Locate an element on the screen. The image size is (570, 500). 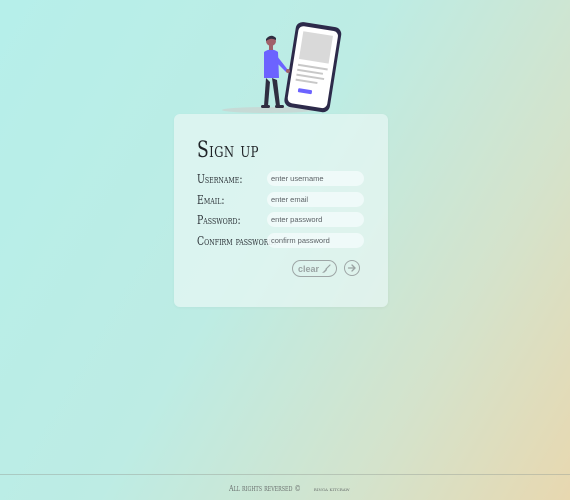
password-label: Password: is located at coordinates (219, 220).